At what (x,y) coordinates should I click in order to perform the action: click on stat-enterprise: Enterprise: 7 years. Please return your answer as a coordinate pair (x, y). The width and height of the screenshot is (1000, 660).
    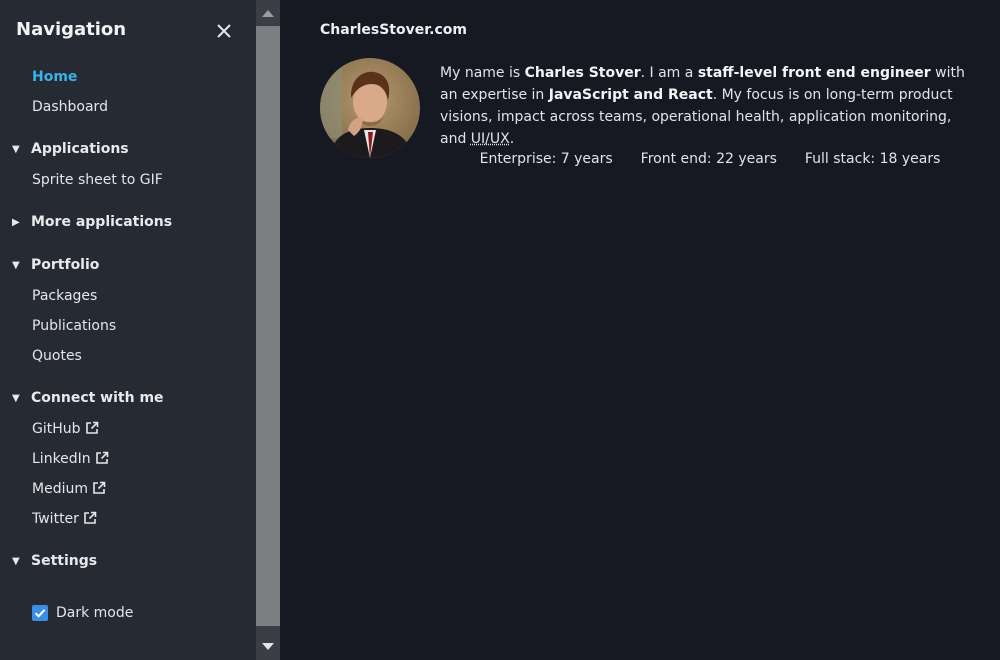
    Looking at the image, I should click on (546, 159).